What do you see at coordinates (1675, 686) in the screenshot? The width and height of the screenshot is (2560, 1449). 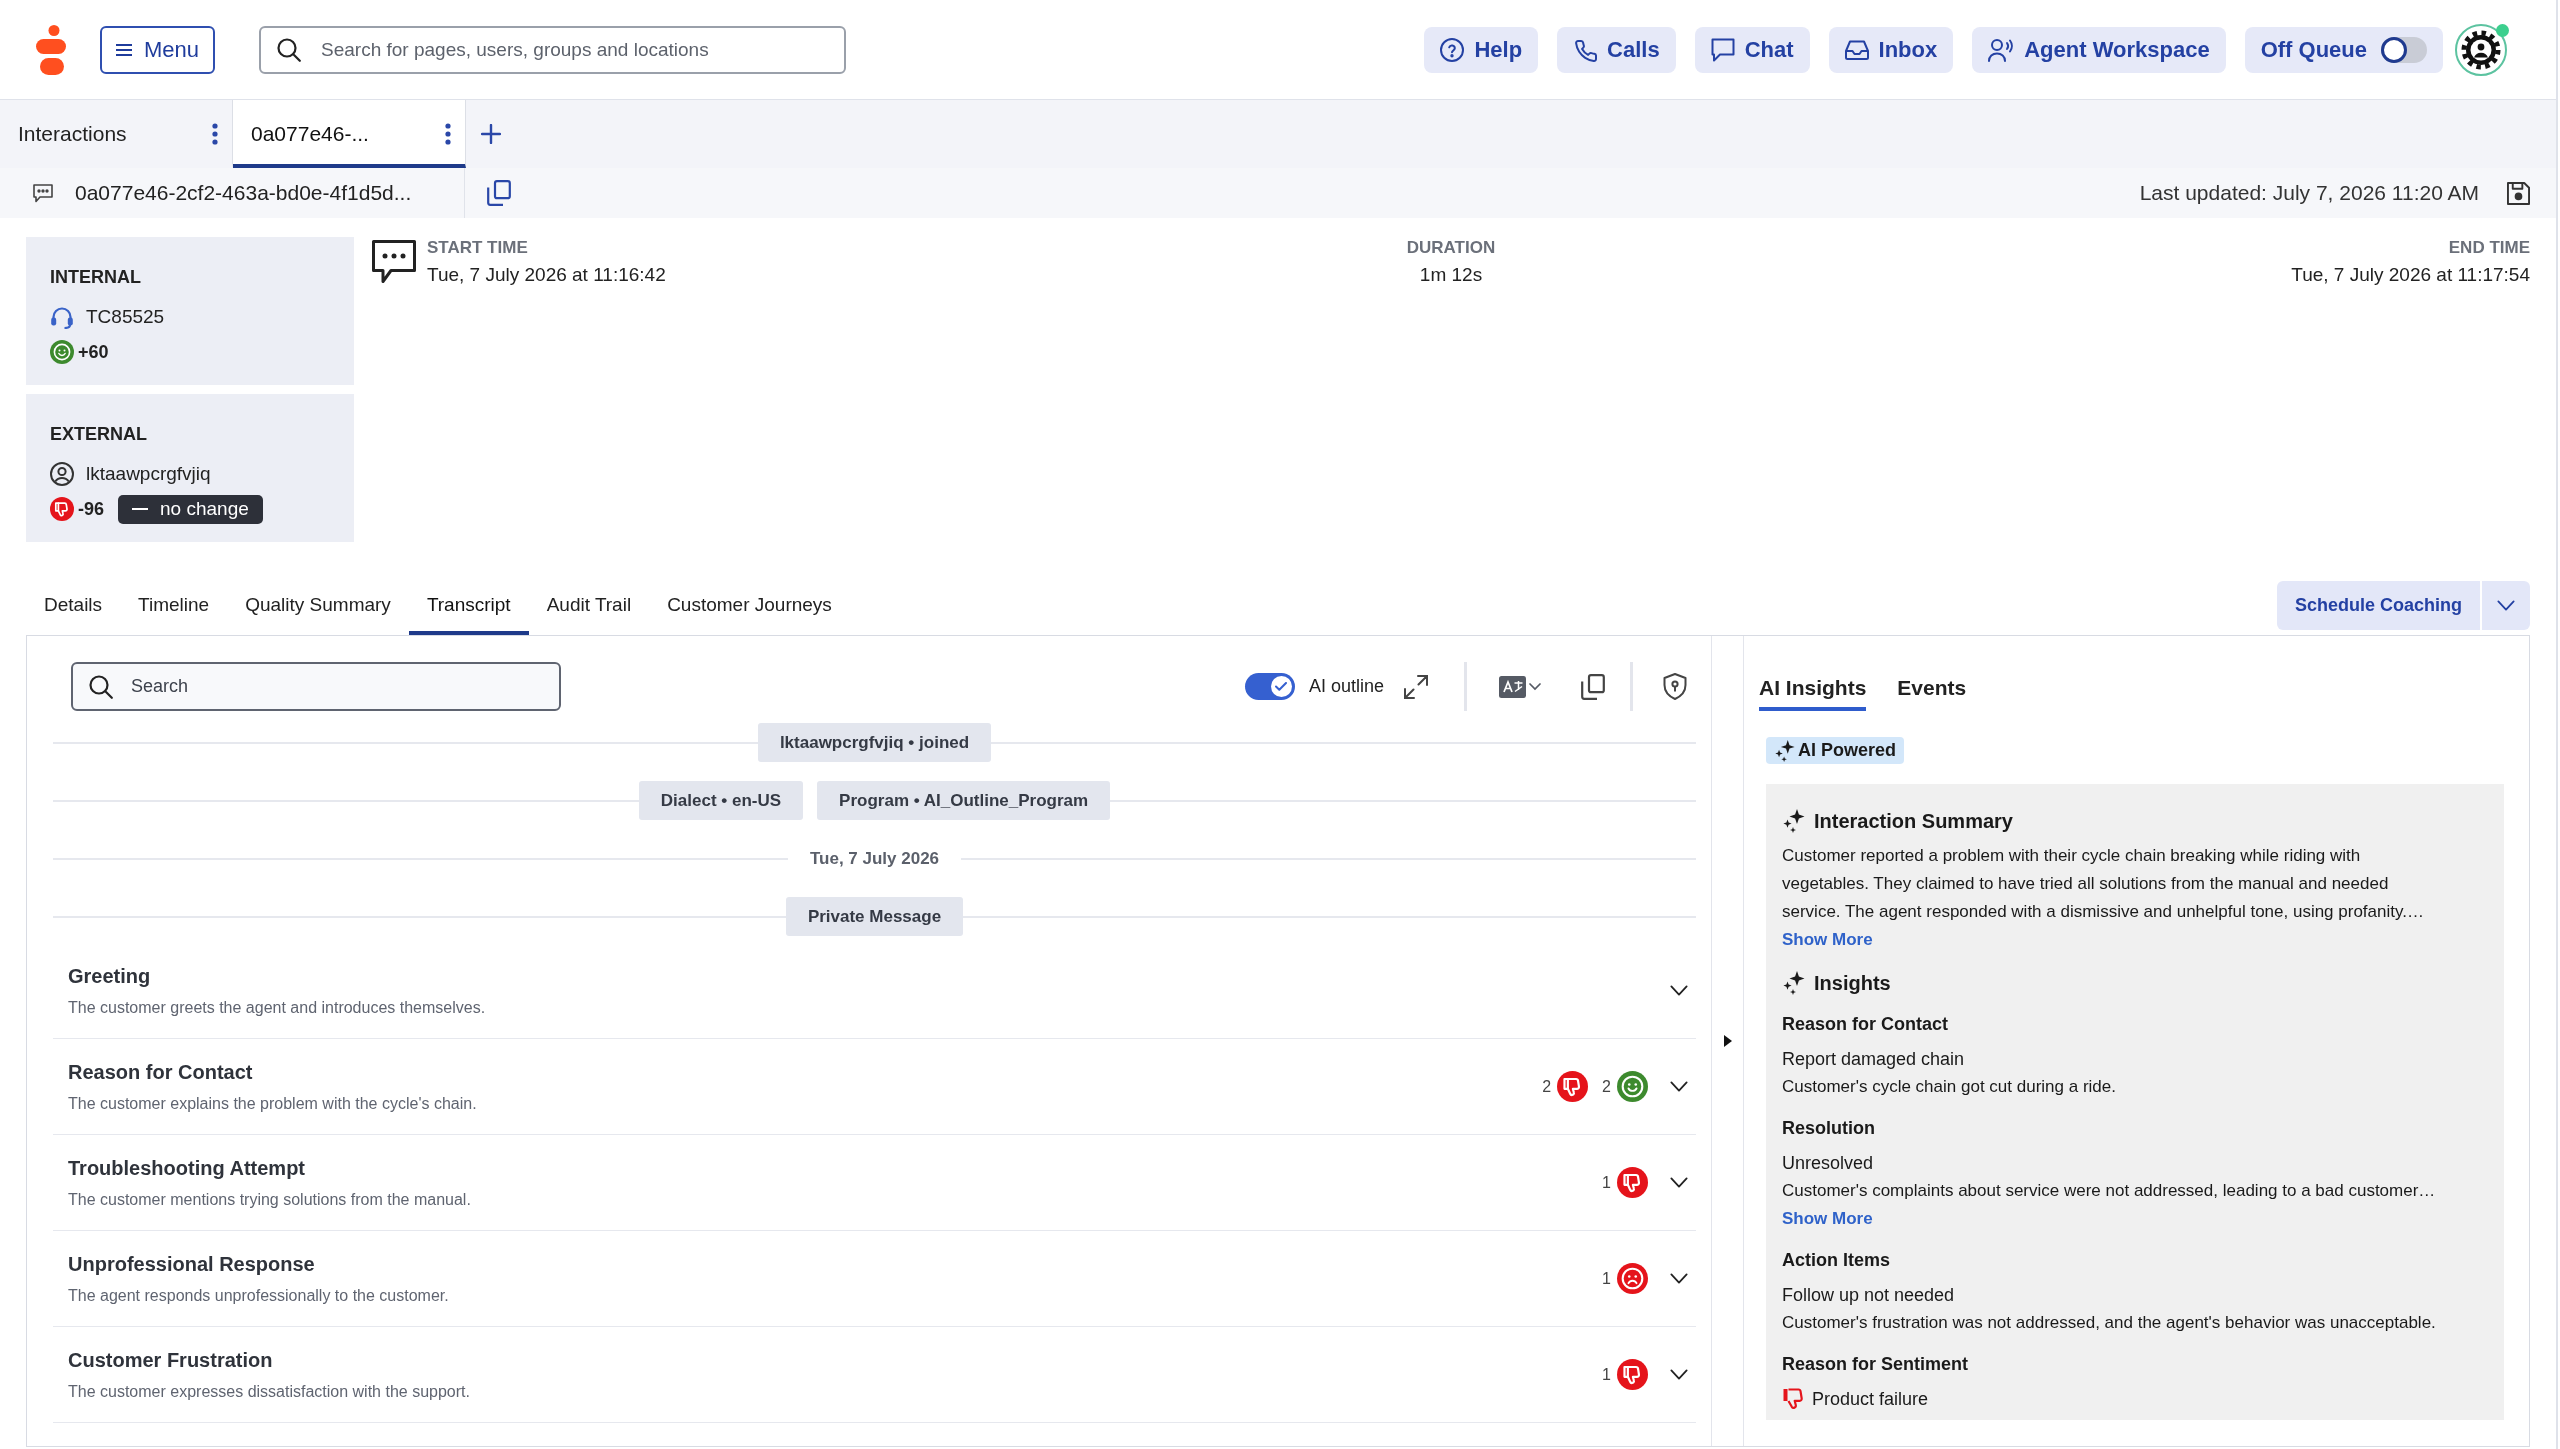 I see `shield-icon` at bounding box center [1675, 686].